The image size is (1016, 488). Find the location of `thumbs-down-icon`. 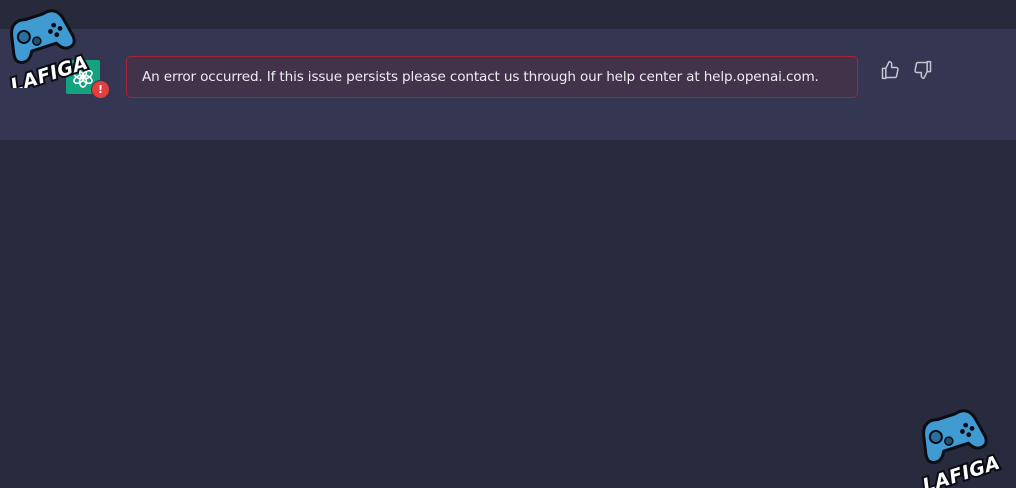

thumbs-down-icon is located at coordinates (923, 70).